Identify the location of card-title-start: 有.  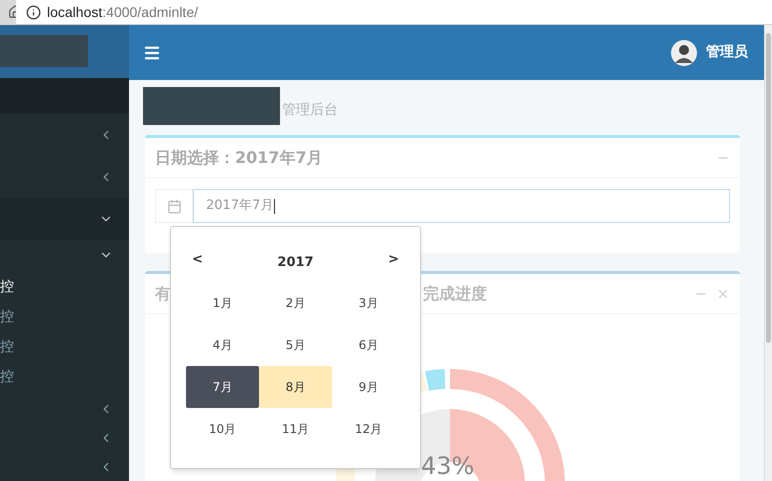
(163, 293).